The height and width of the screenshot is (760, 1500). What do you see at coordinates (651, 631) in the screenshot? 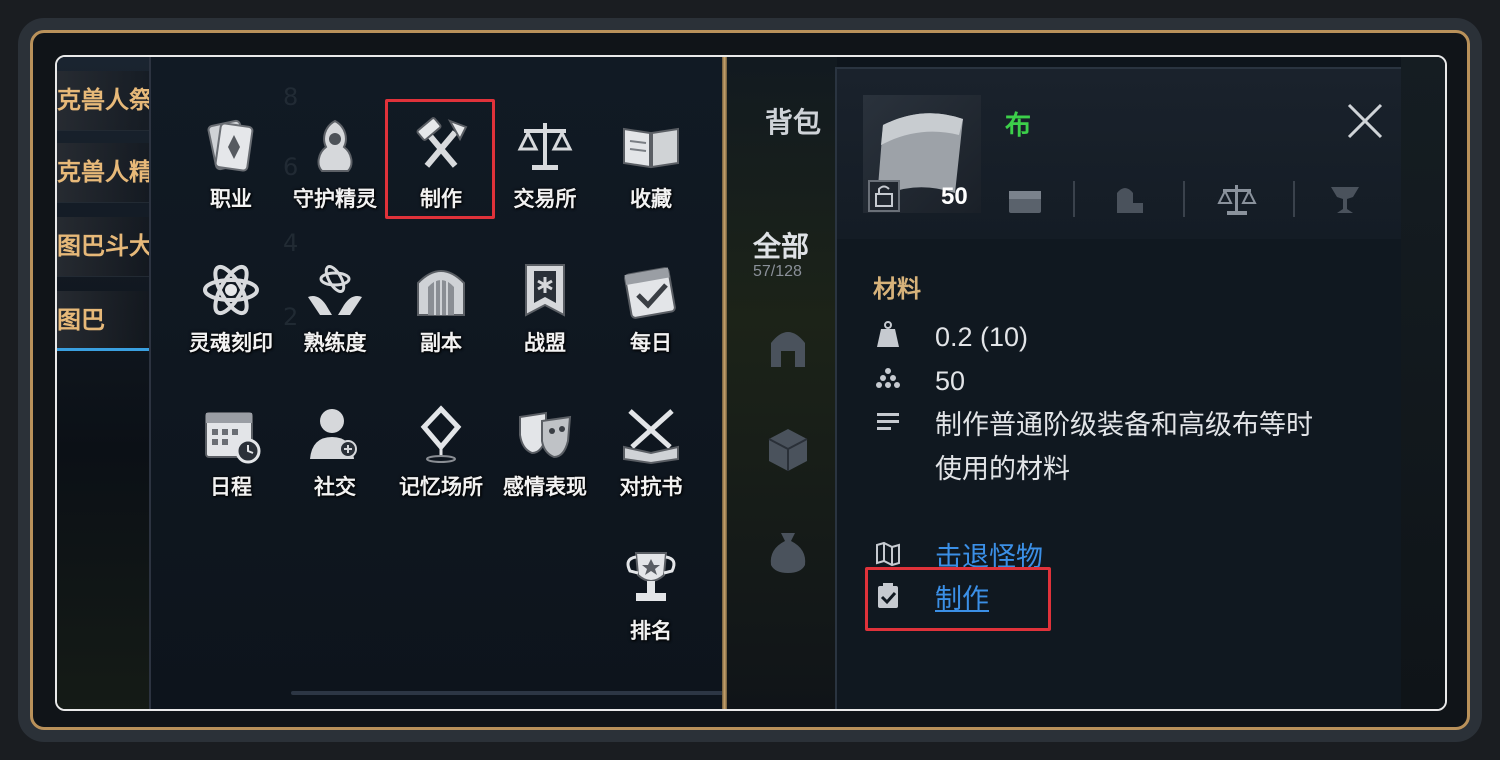
I see `menu-label: 排名` at bounding box center [651, 631].